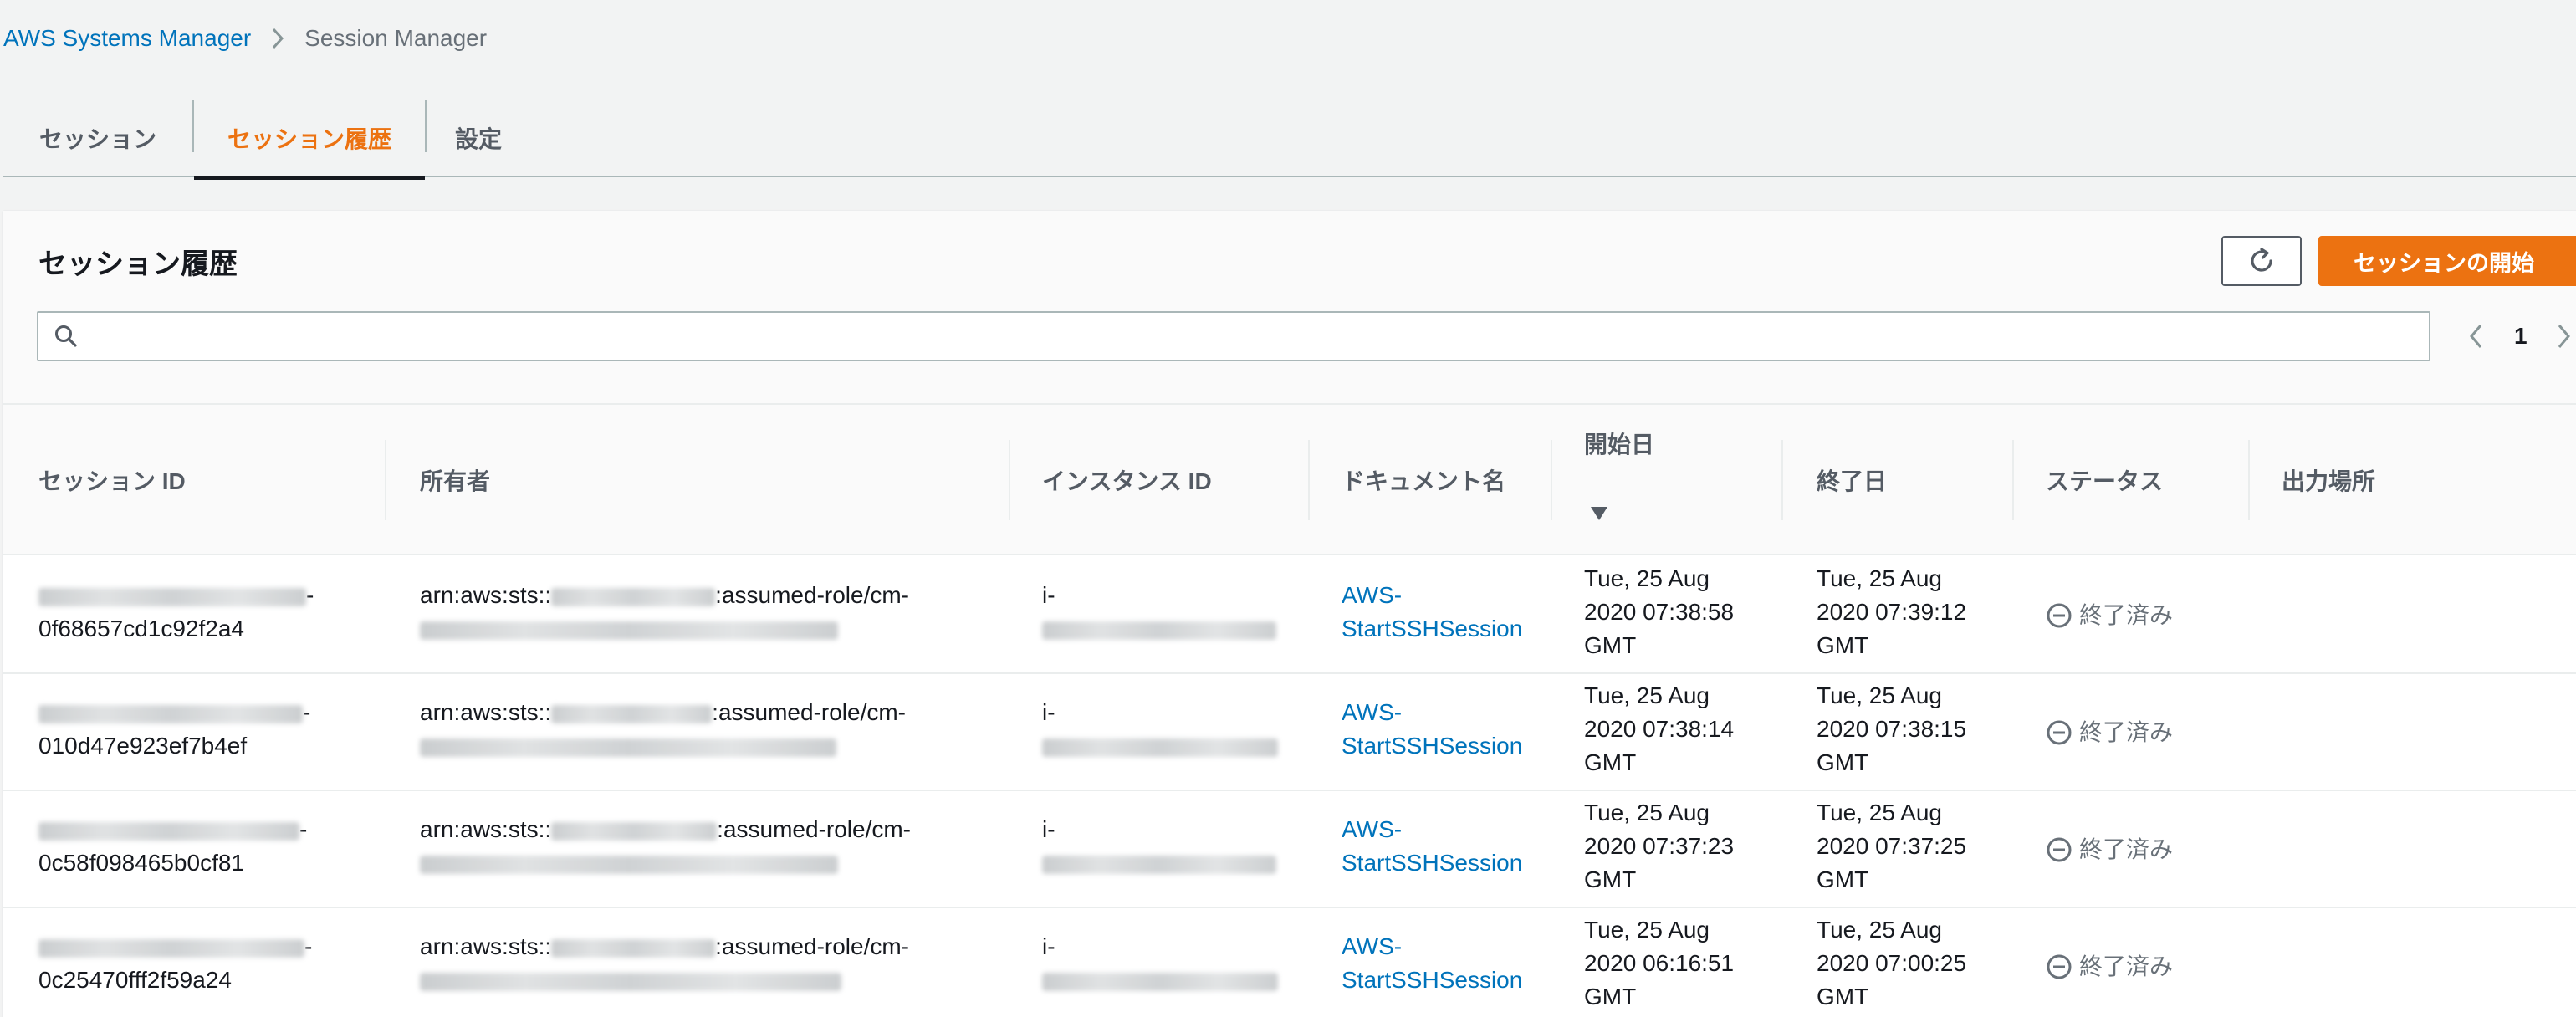 The width and height of the screenshot is (2576, 1017). Describe the element at coordinates (127, 39) in the screenshot. I see `breadcrumb-service-link: AWS Systems Manager` at that location.